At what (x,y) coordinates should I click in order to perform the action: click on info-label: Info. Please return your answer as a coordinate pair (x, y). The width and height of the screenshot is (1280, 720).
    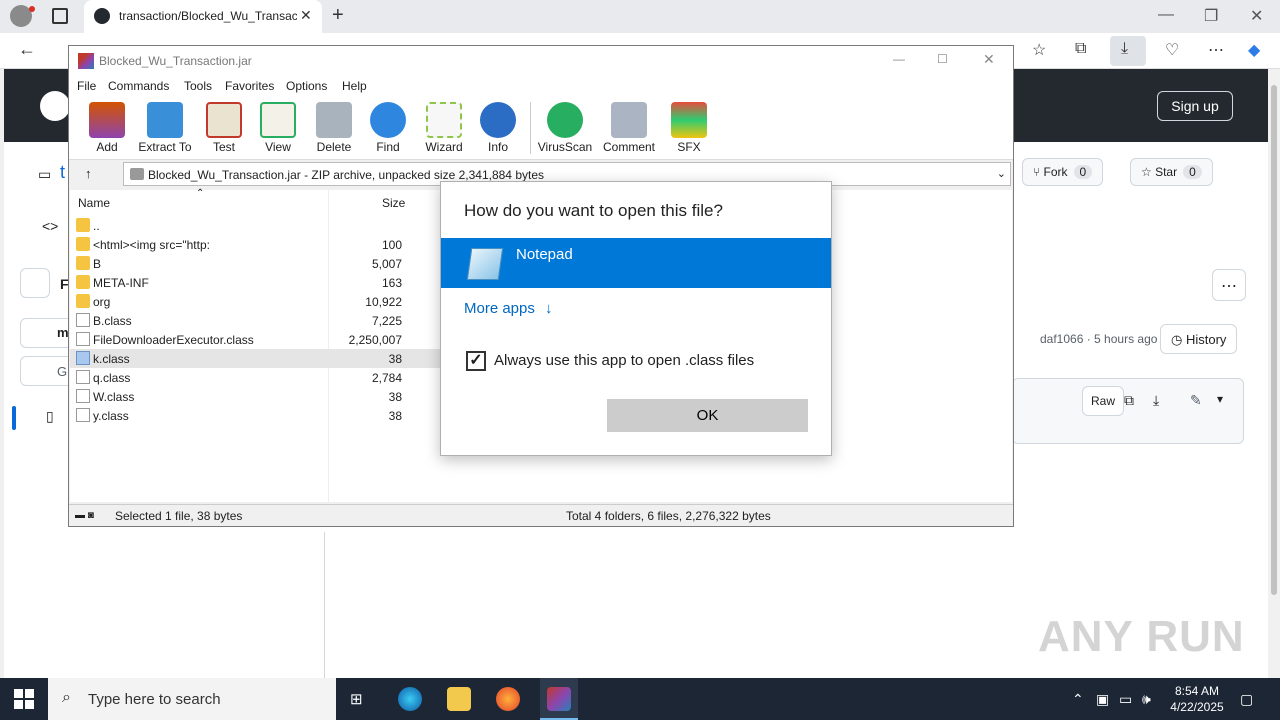
    Looking at the image, I should click on (497, 147).